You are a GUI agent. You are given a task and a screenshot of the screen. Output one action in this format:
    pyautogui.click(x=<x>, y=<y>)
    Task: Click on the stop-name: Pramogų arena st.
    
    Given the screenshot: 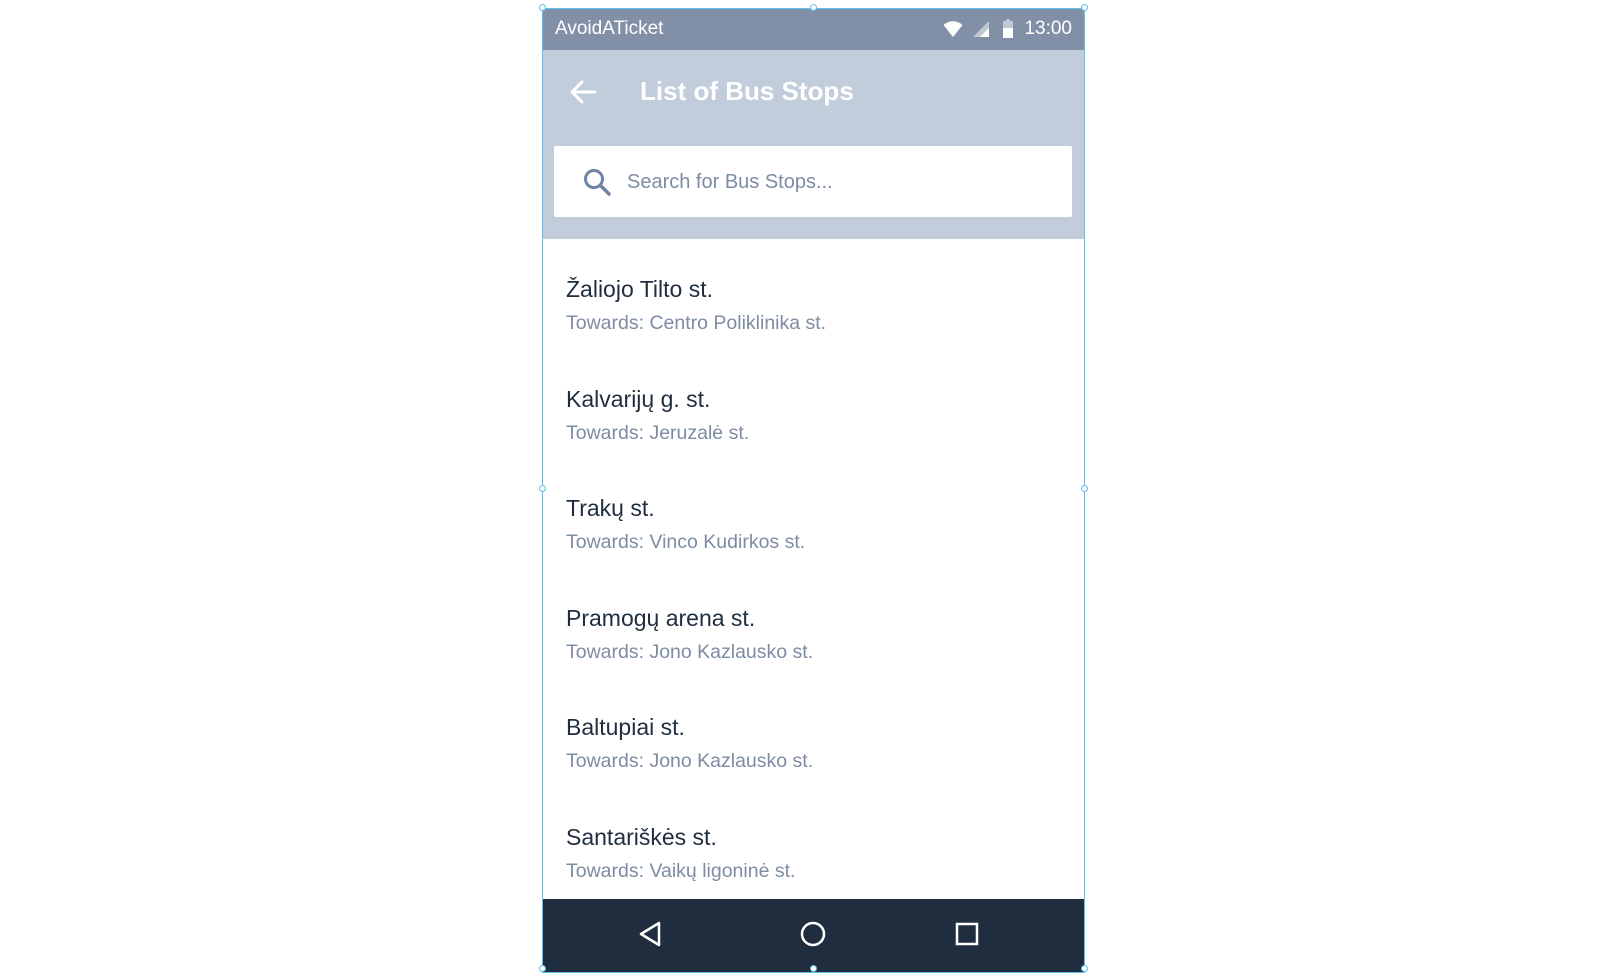 What is the action you would take?
    pyautogui.click(x=661, y=617)
    